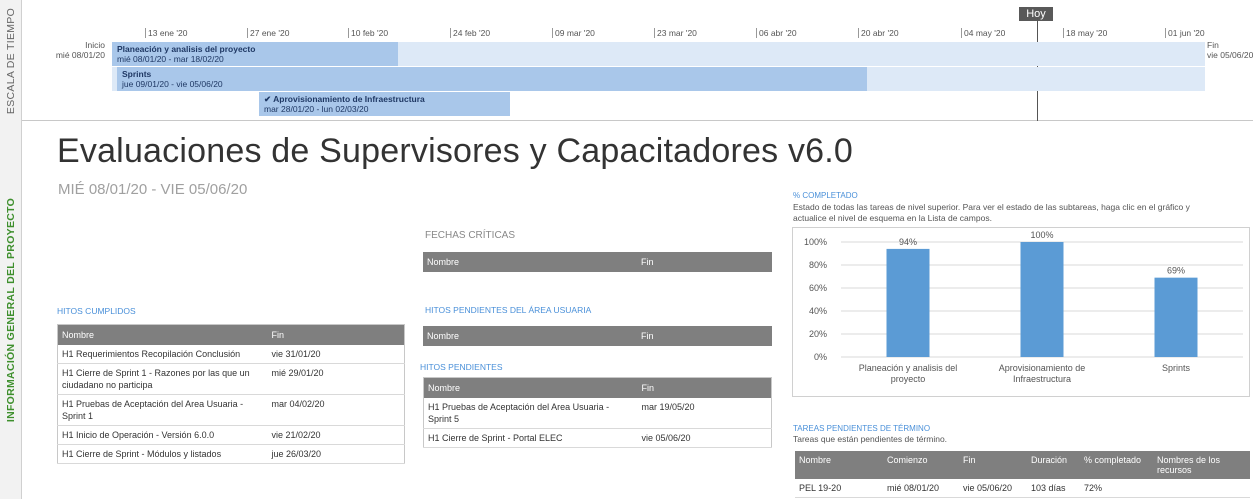 Image resolution: width=1253 pixels, height=499 pixels. I want to click on fechas-criticas-table: Nombre Fin, so click(597, 262).